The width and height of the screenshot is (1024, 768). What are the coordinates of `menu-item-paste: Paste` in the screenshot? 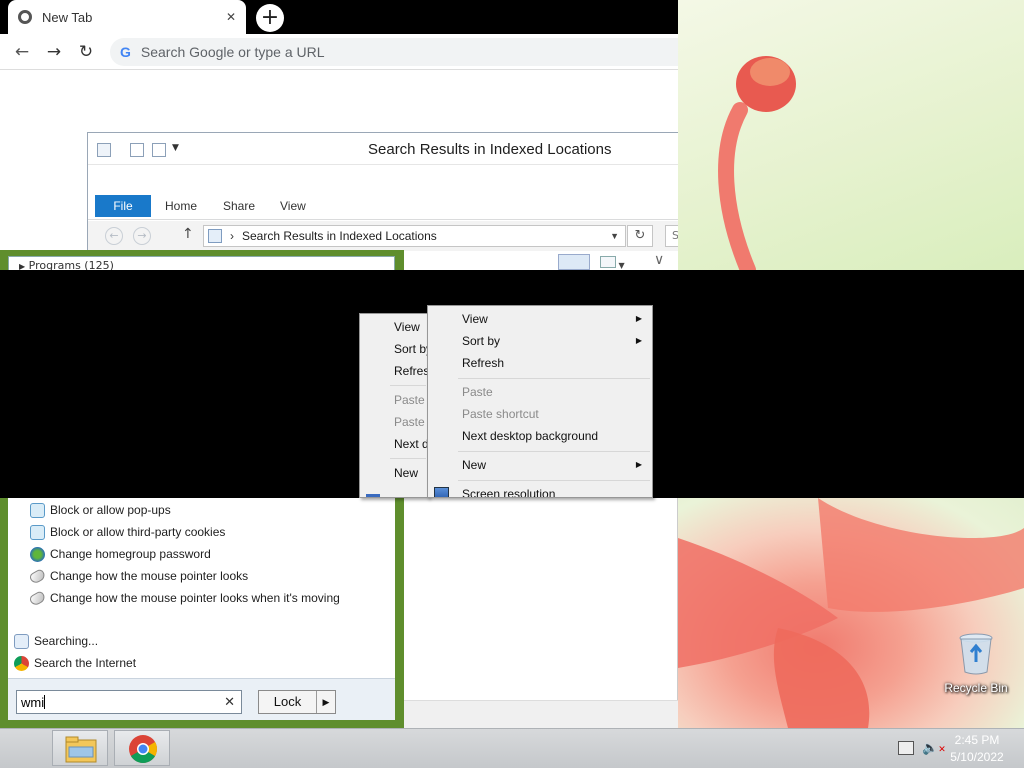 It's located at (477, 392).